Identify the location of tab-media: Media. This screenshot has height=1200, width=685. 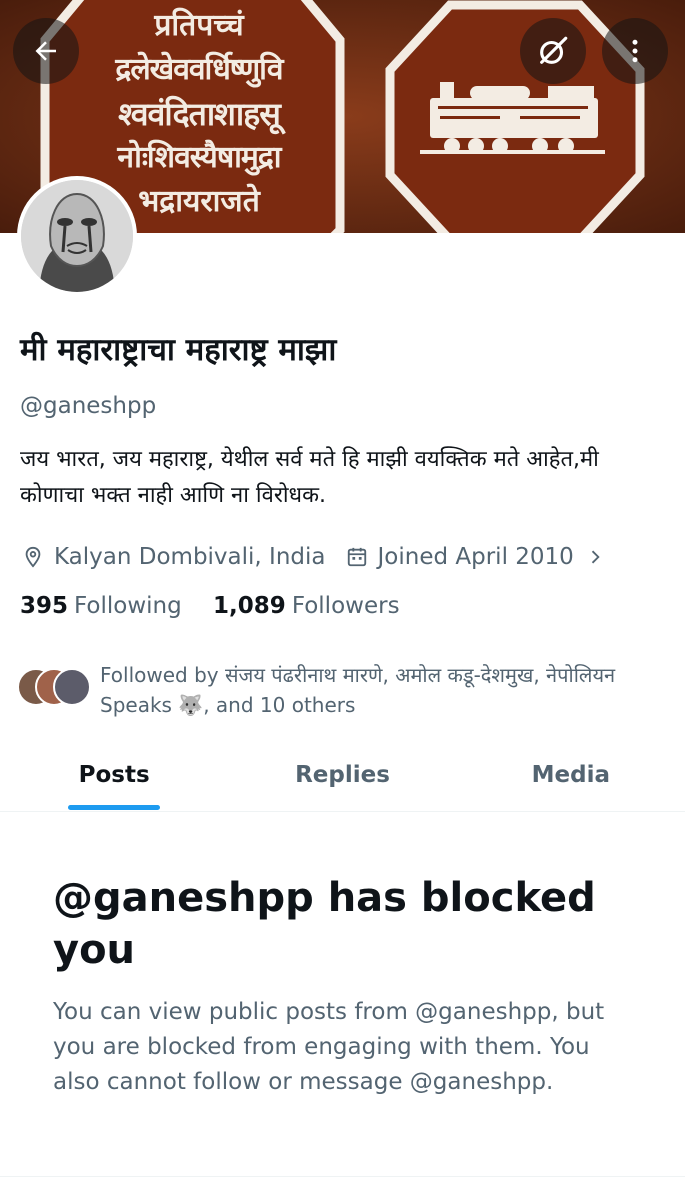
(571, 775).